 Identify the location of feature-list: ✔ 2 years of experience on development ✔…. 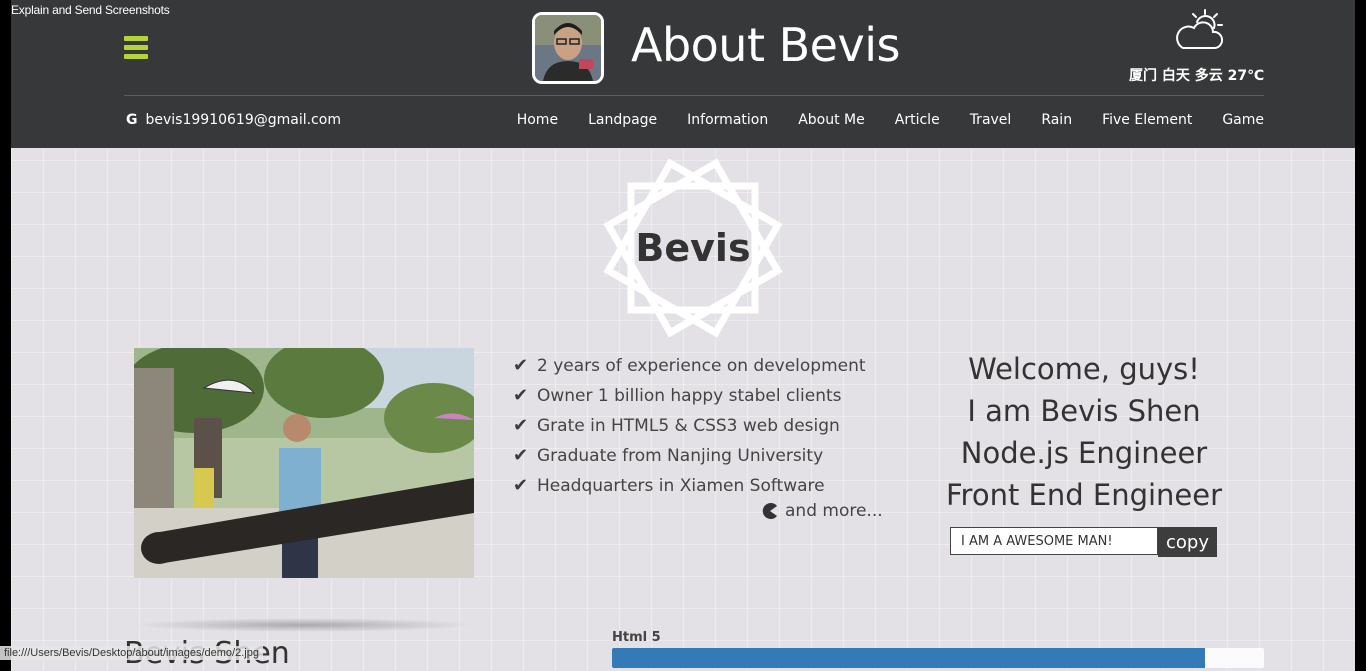
(703, 426).